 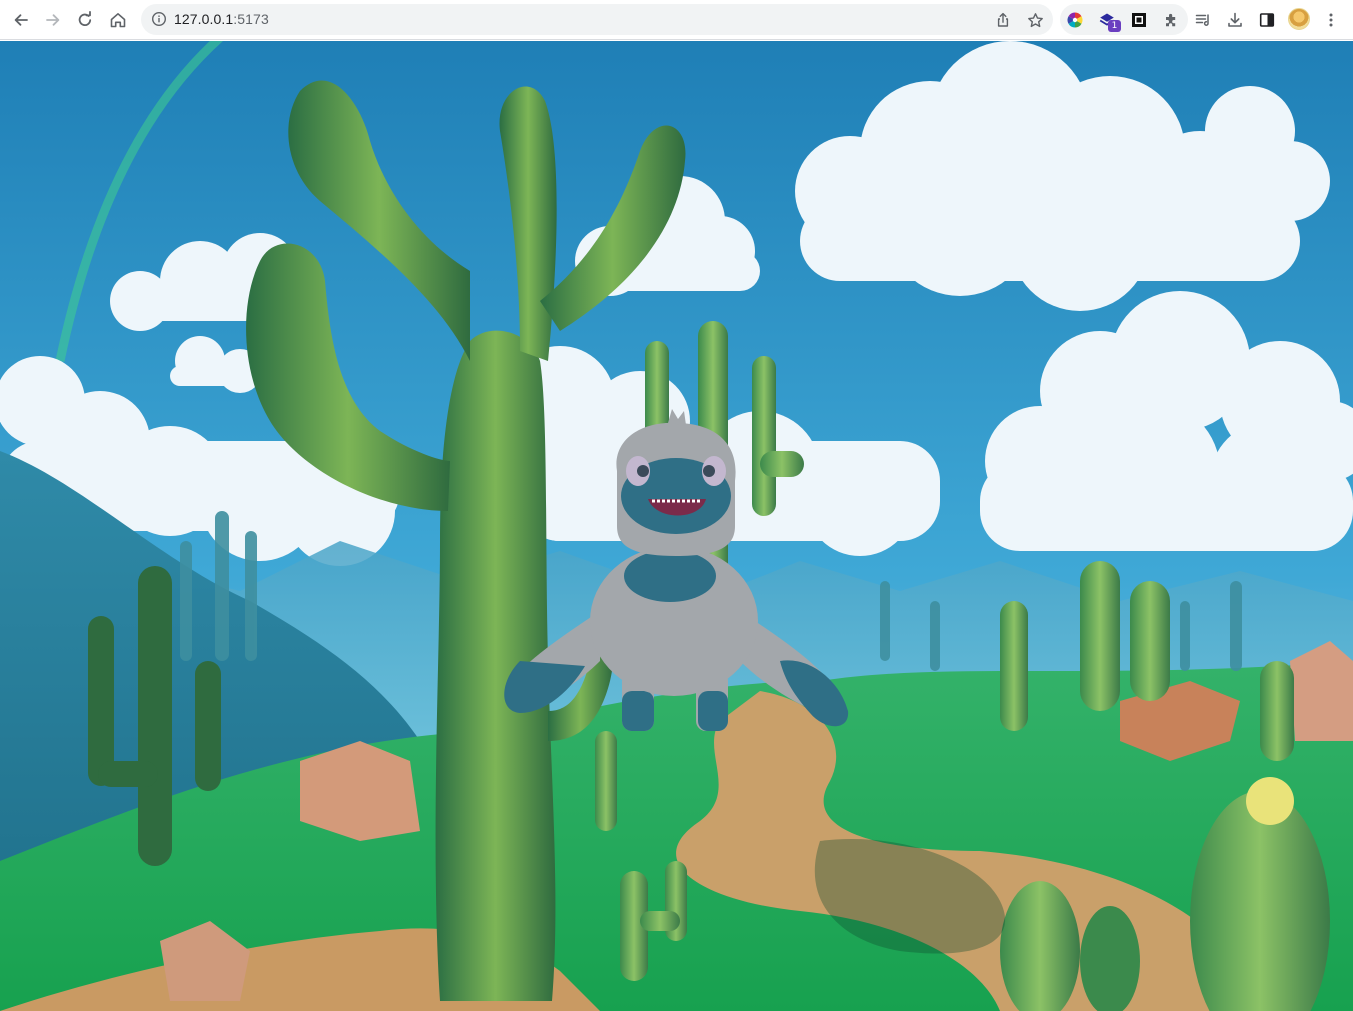 I want to click on avatar, so click(x=1299, y=19).